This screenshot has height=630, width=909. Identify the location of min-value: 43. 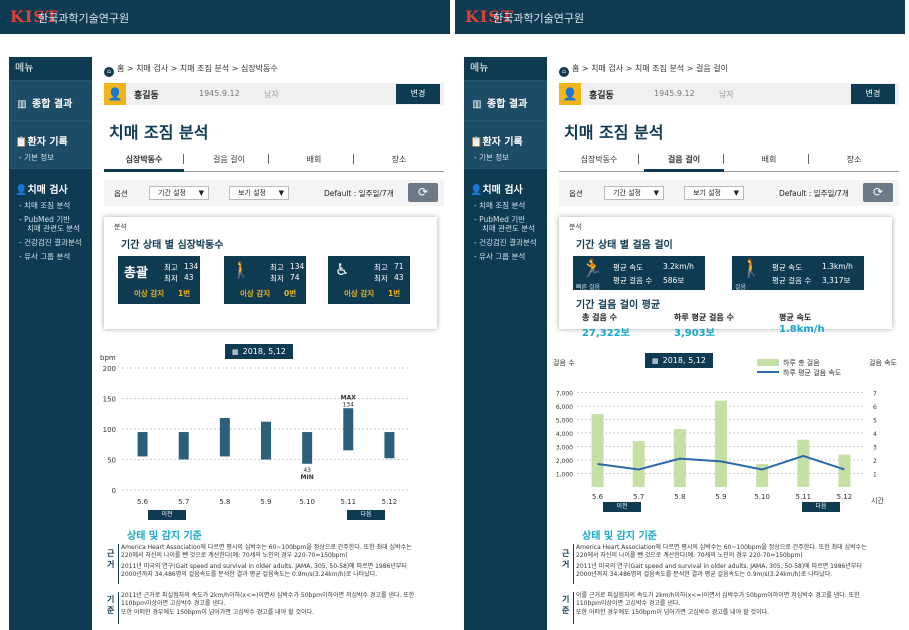
(399, 277).